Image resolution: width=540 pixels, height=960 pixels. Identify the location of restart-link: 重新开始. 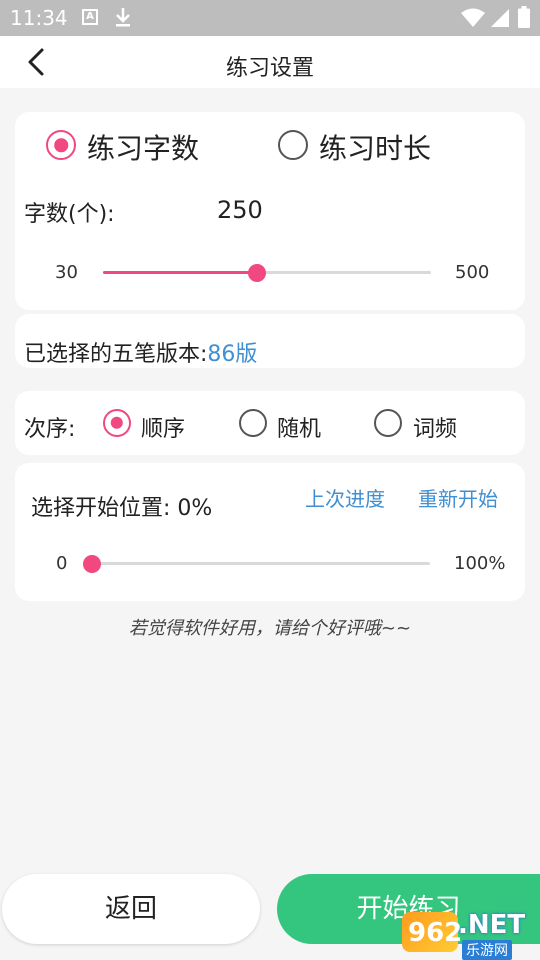
(458, 497).